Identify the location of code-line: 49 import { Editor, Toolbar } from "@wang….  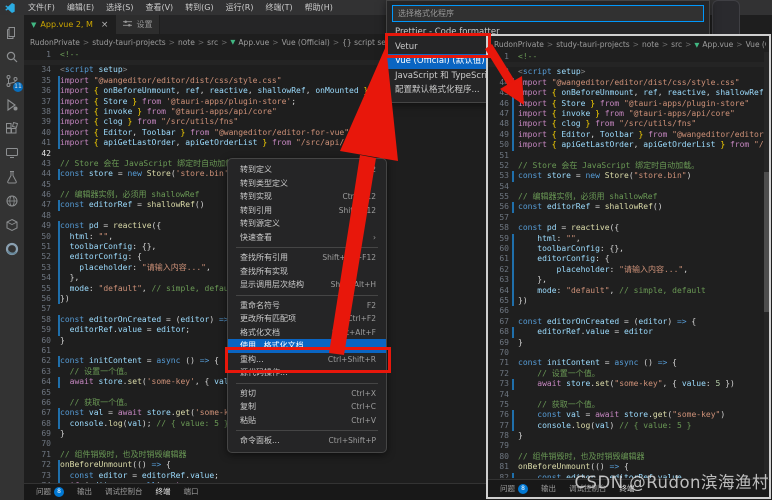
(628, 135).